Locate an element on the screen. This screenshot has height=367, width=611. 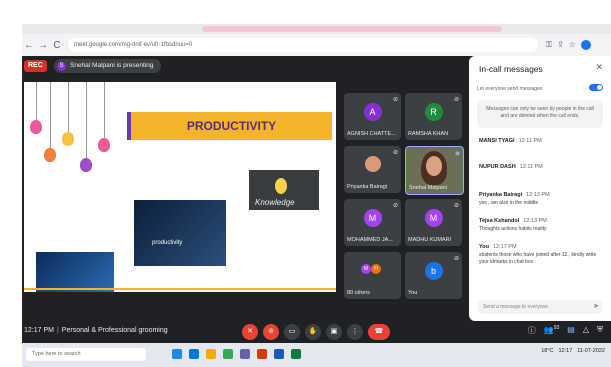
others-tile: M H 80 others is located at coordinates (372, 275).